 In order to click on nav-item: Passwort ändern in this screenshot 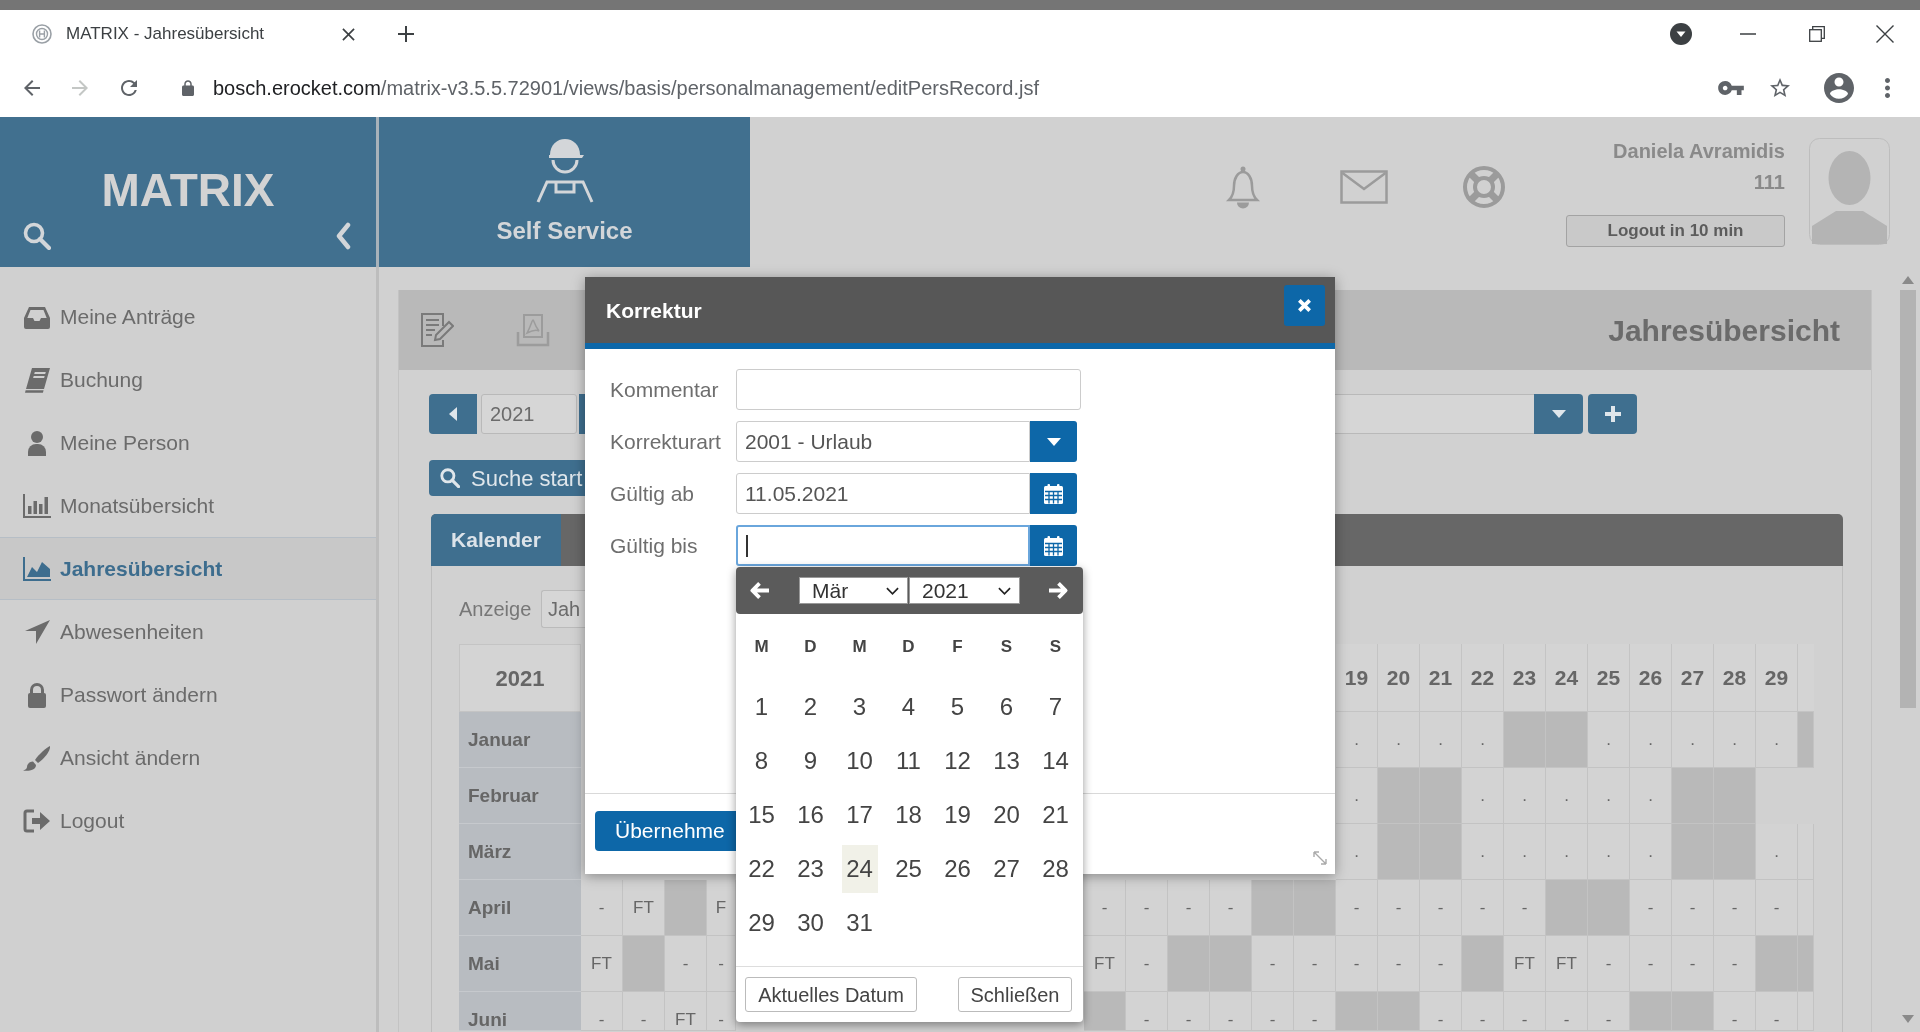, I will do `click(188, 694)`.